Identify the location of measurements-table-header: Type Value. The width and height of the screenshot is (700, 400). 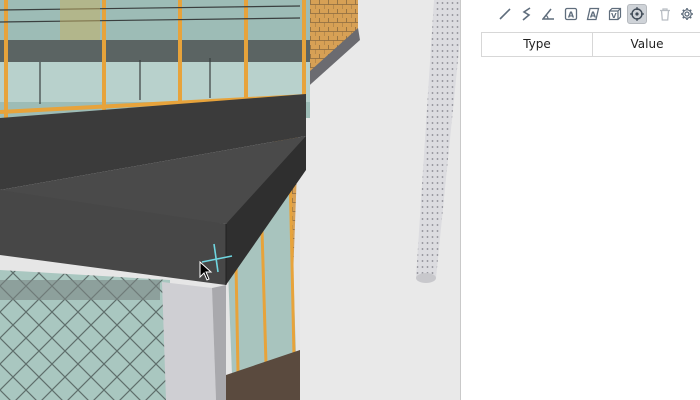
(590, 44).